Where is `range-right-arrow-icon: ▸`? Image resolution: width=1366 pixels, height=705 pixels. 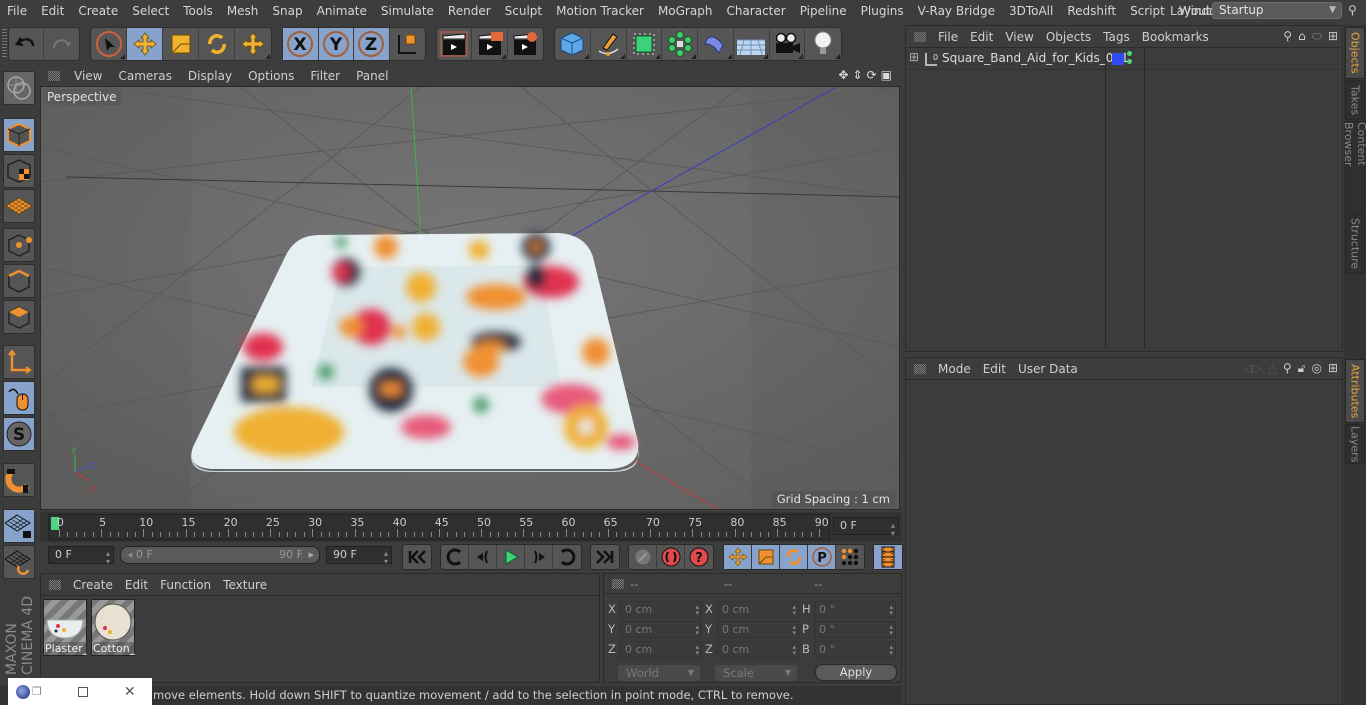 range-right-arrow-icon: ▸ is located at coordinates (311, 555).